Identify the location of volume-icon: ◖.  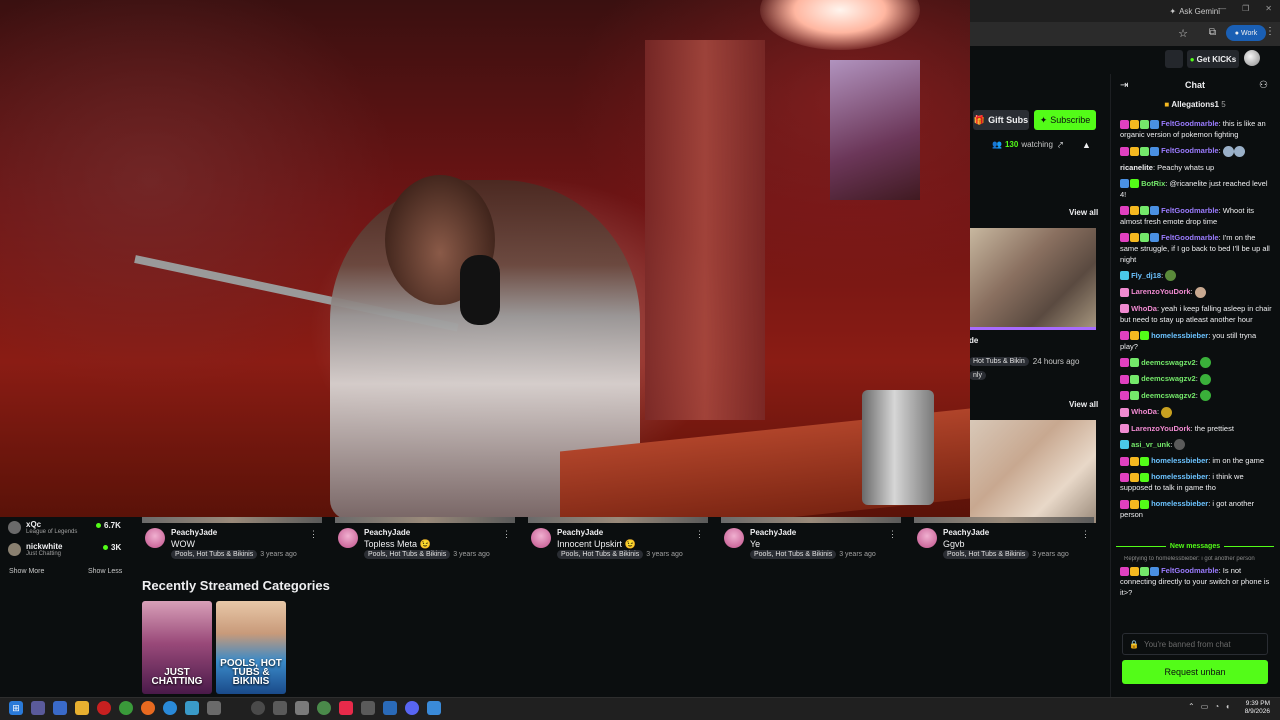
(1227, 706).